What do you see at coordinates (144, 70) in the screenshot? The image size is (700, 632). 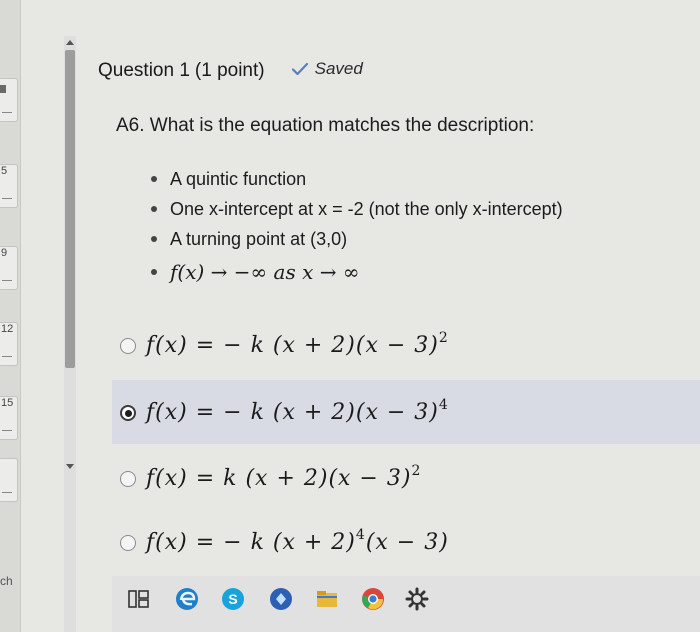 I see `question-title: Question 1` at bounding box center [144, 70].